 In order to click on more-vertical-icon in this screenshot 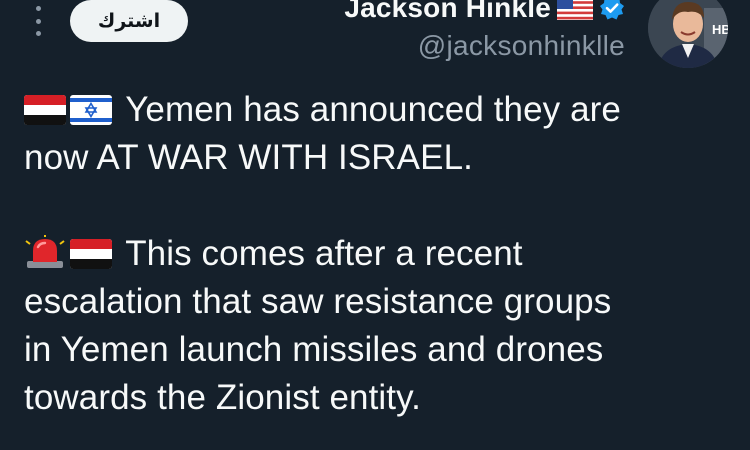, I will do `click(38, 21)`.